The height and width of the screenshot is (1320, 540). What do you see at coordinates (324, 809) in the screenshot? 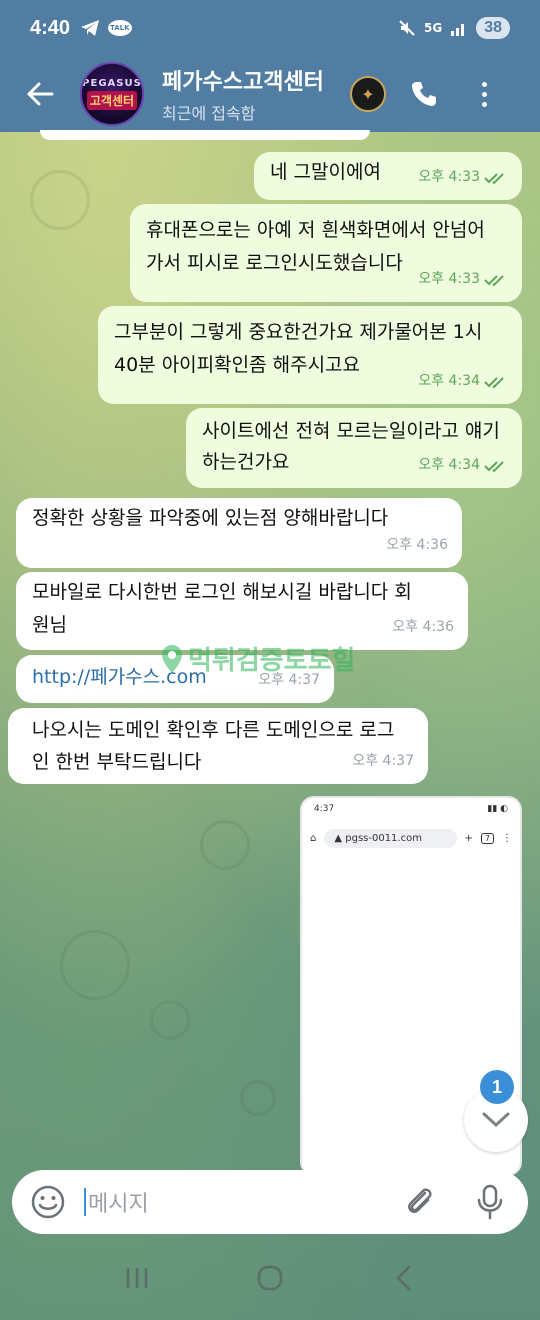
I see `image-status-time: 4:37` at bounding box center [324, 809].